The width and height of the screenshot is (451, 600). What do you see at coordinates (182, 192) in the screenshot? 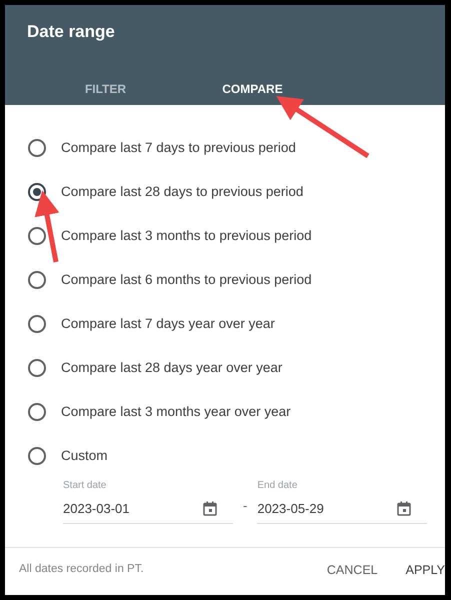
I see `option-label: Compare last 28 days to previous period` at bounding box center [182, 192].